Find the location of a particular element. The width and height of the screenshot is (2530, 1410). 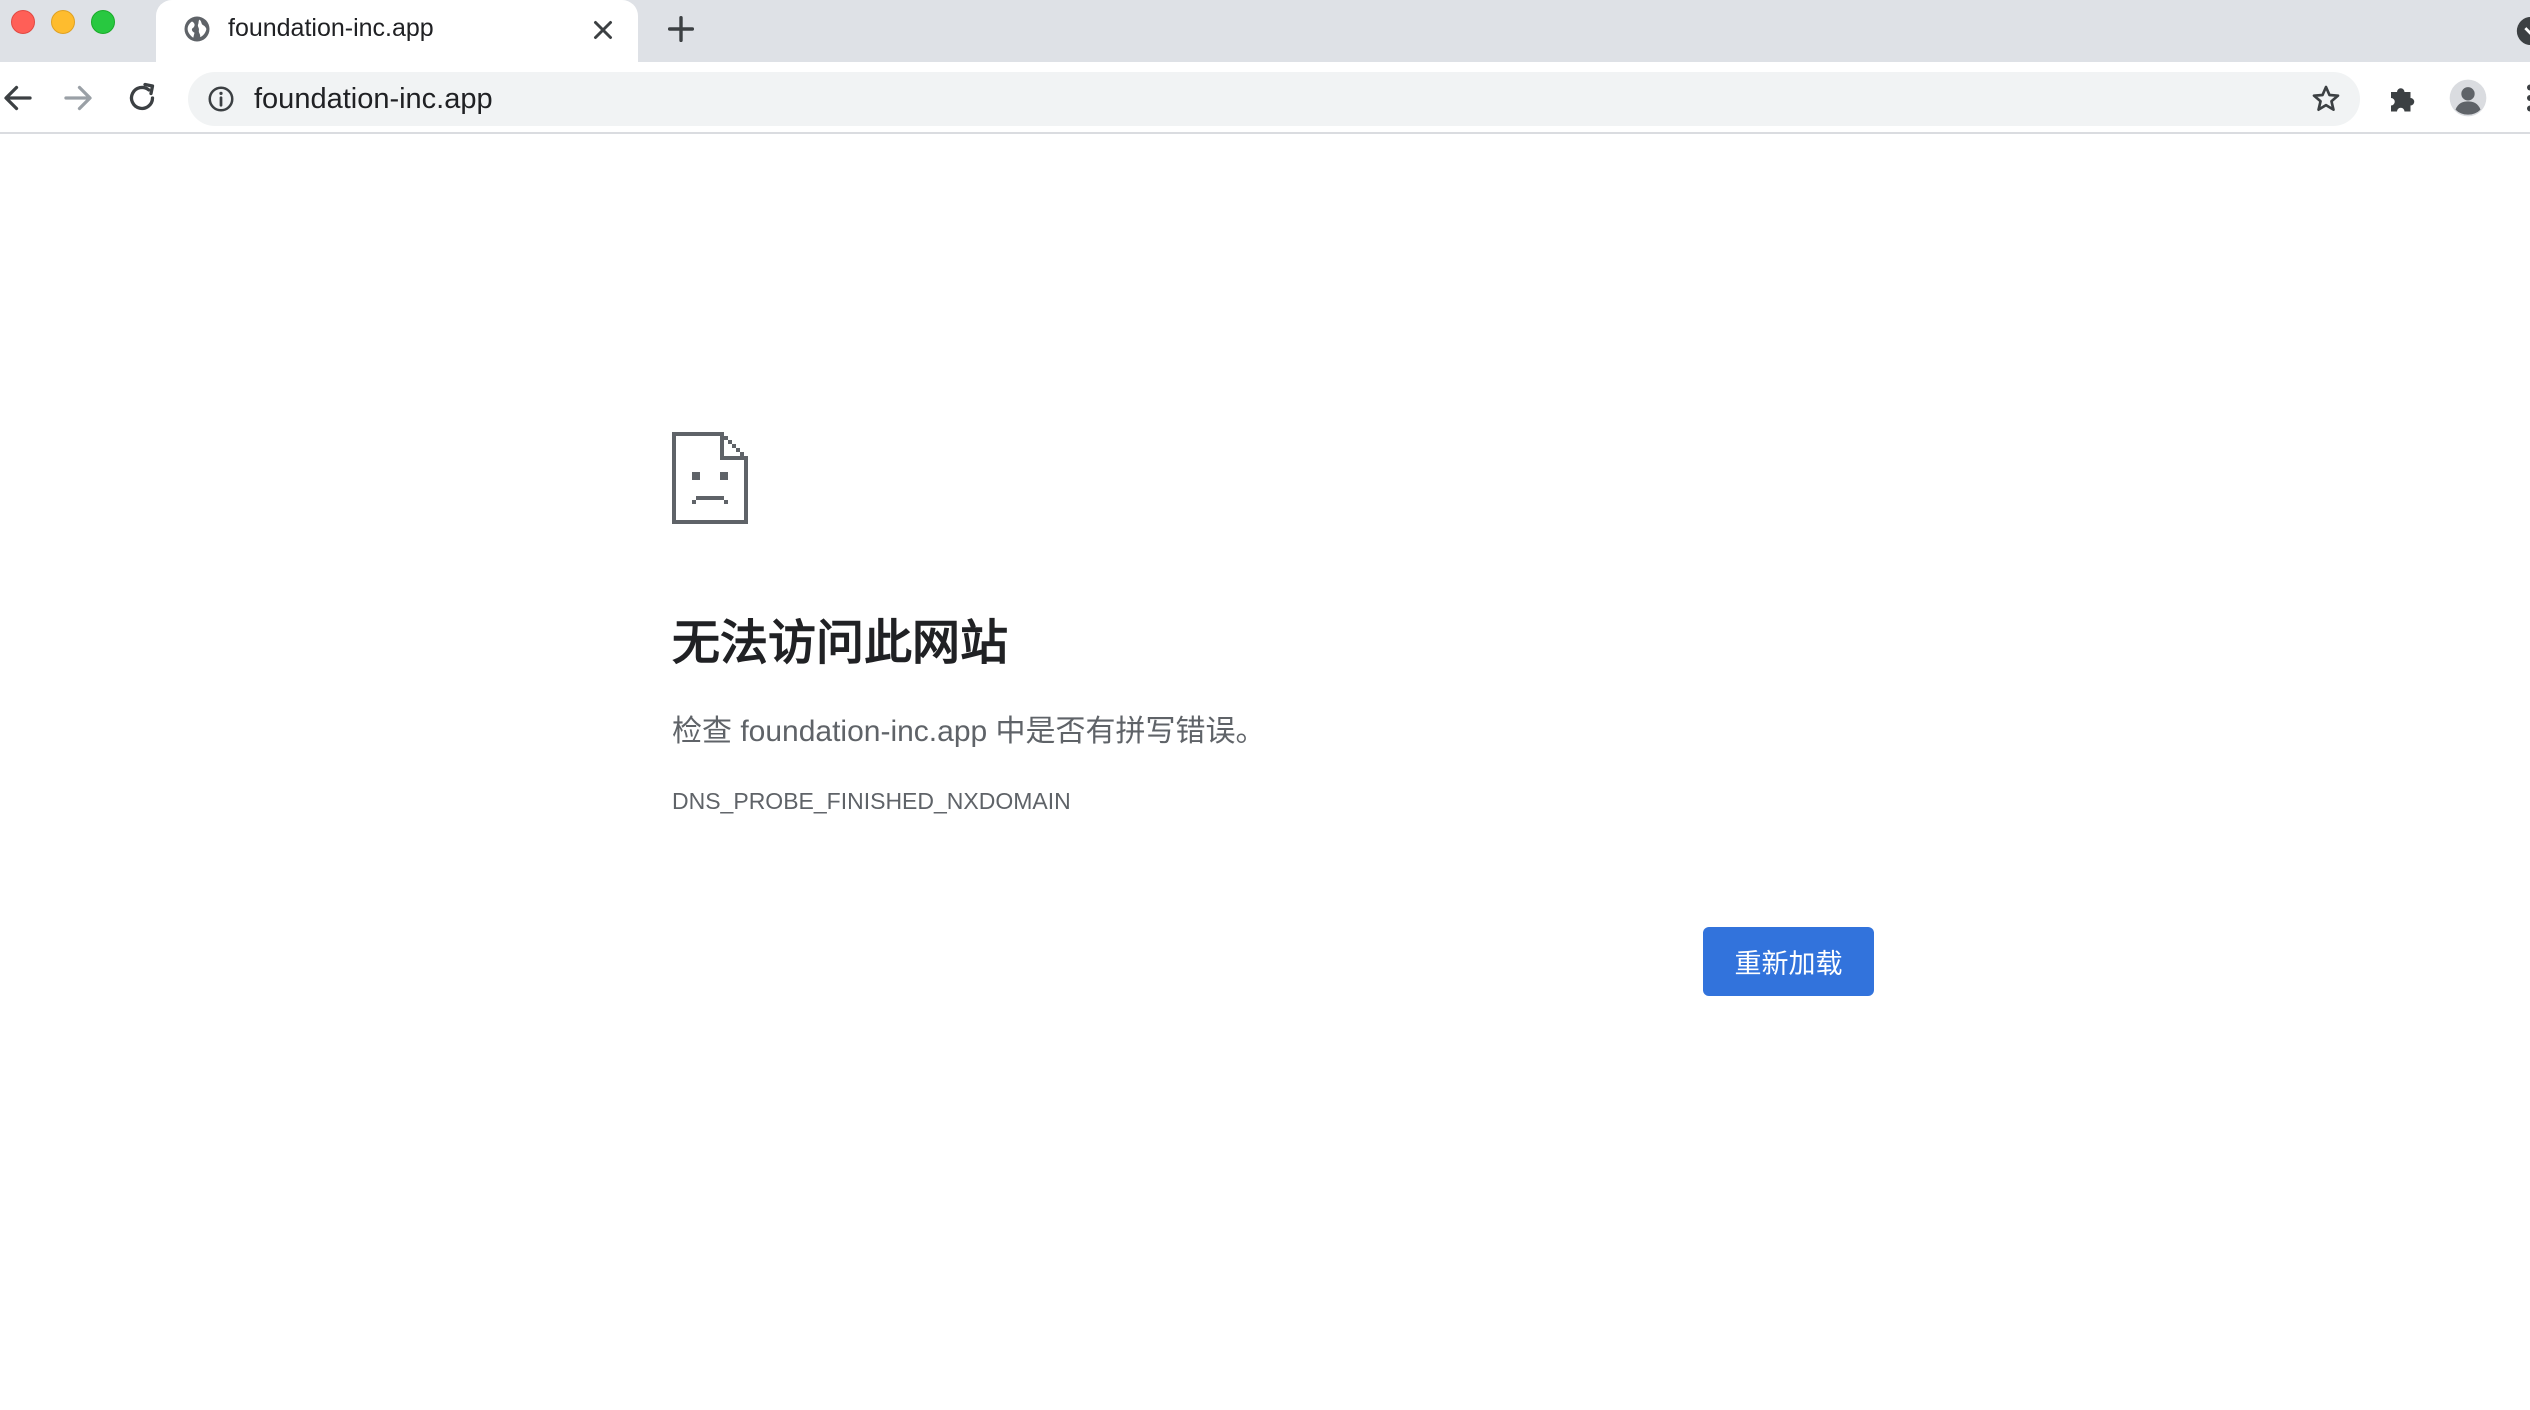

forward-arrow-icon is located at coordinates (78, 98).